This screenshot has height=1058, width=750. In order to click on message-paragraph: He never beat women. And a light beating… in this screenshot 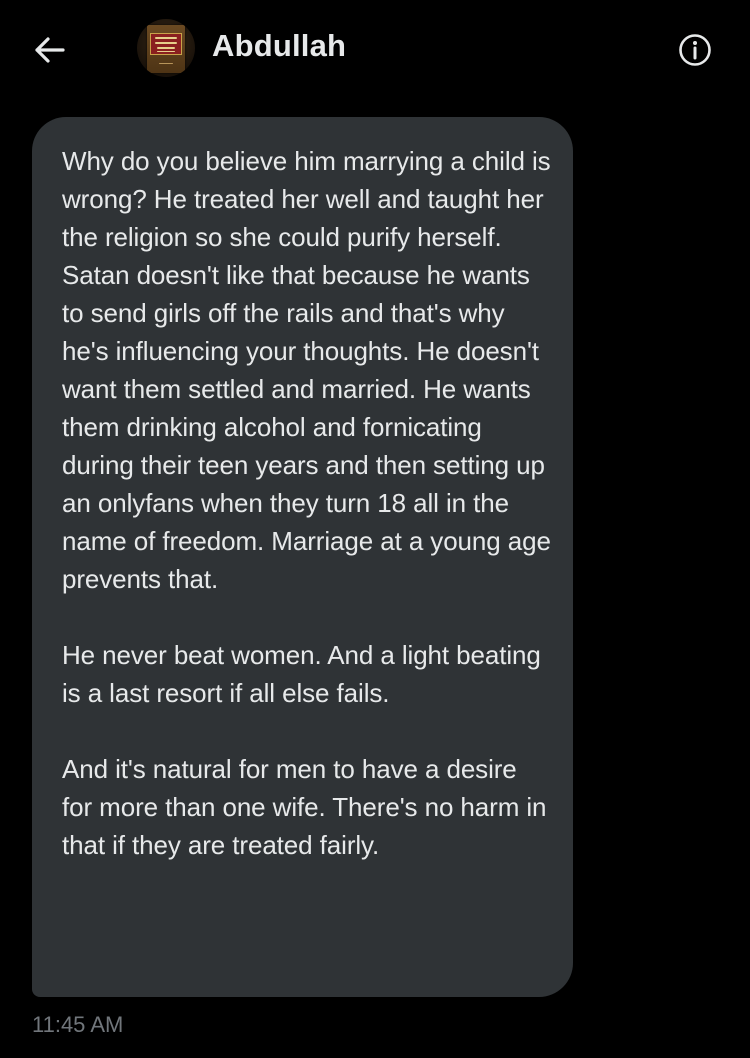, I will do `click(301, 674)`.